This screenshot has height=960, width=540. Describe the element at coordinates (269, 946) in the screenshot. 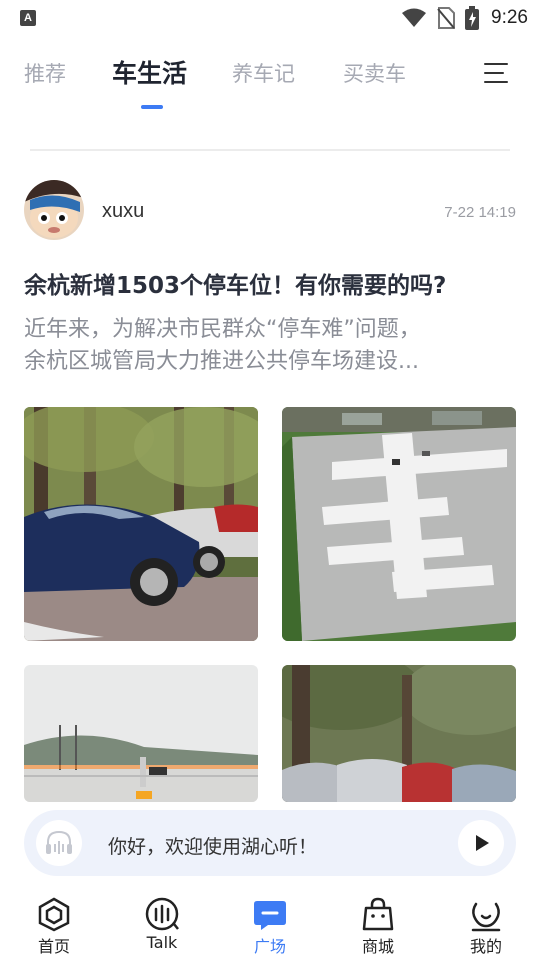

I see `nav-square-label: 广场` at that location.